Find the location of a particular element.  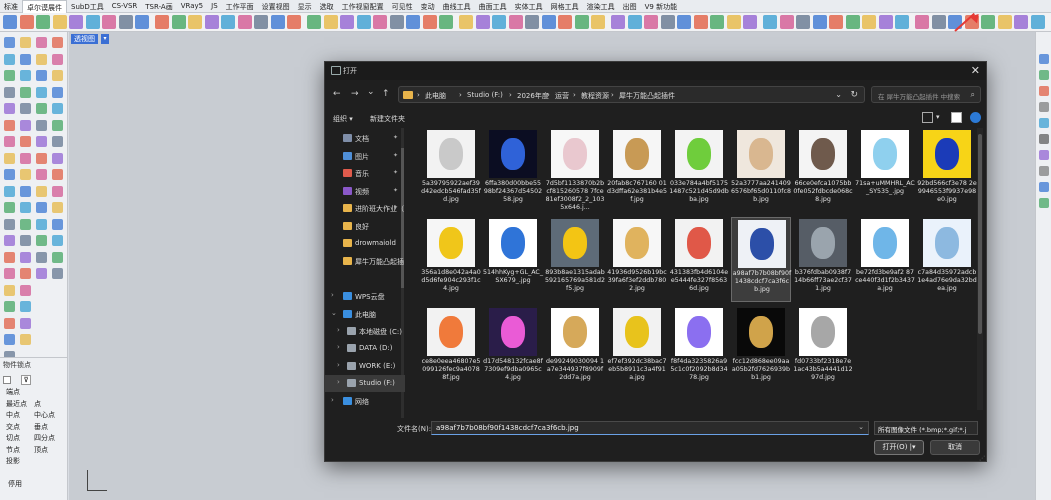

expand-chevron-icon: › is located at coordinates (338, 330).